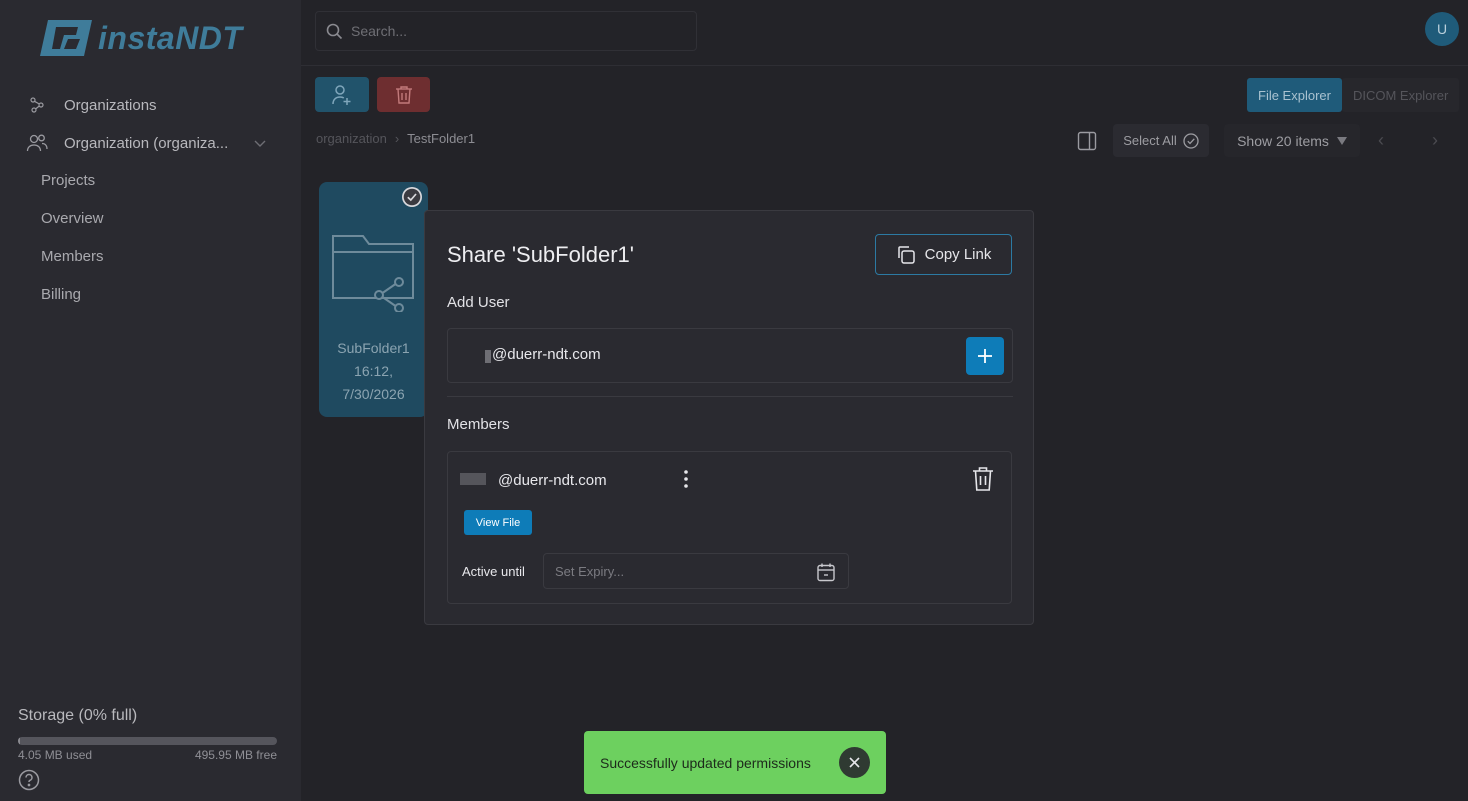 The image size is (1468, 801). I want to click on calendar-icon, so click(826, 572).